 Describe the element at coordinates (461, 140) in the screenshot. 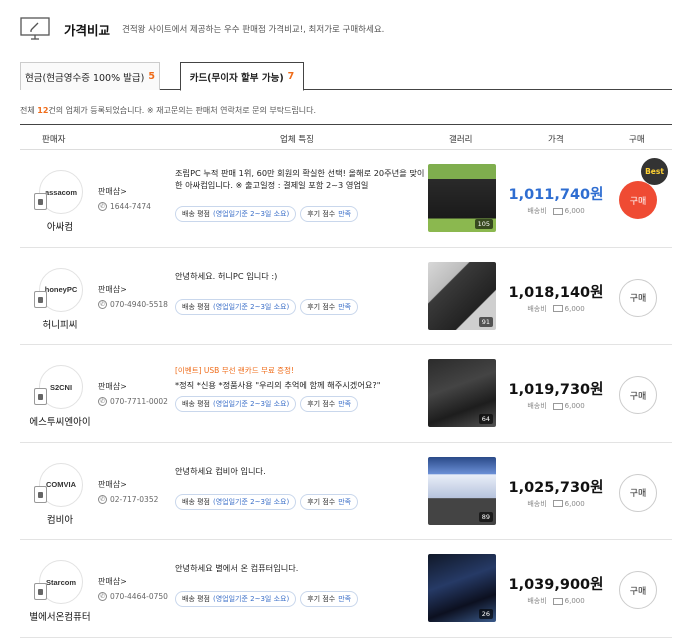

I see `col-gallery: 갤러리` at that location.